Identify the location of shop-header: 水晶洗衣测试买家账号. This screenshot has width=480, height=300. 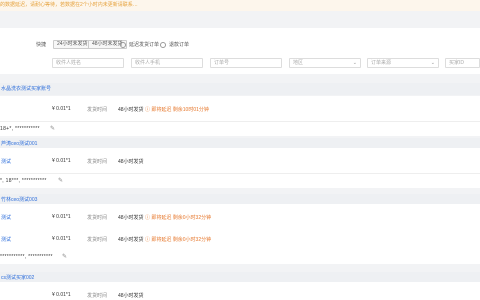
(240, 89).